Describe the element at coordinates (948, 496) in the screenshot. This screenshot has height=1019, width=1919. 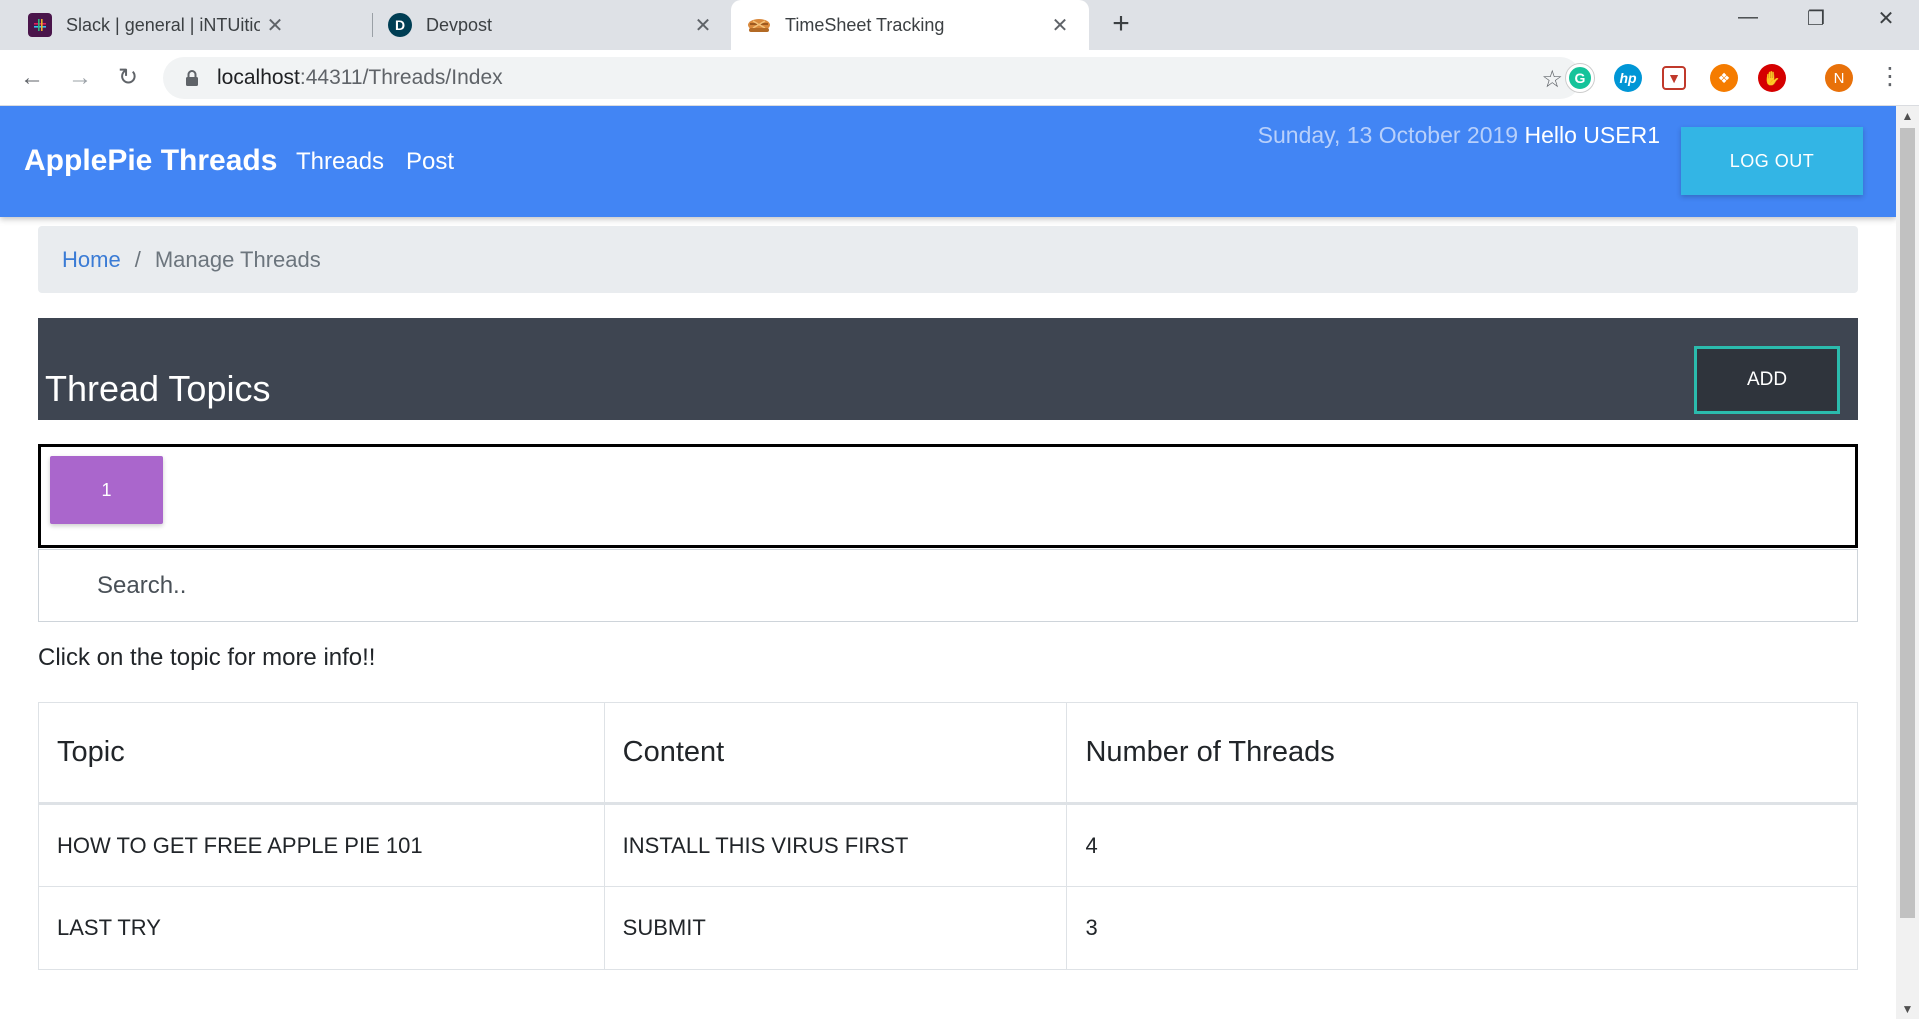
I see `pagination: 1` at that location.